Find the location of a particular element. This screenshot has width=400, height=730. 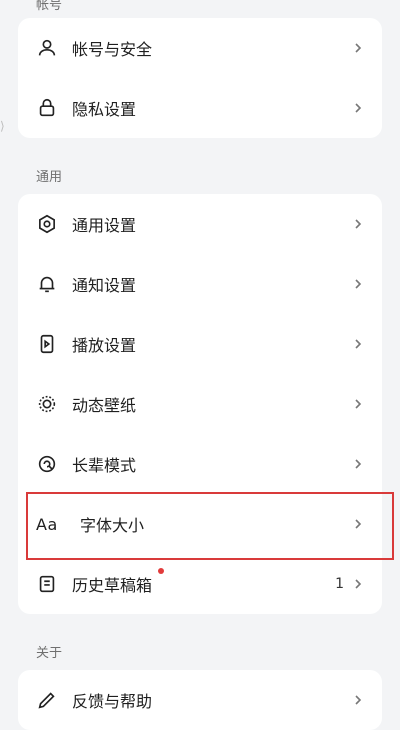

lock-icon is located at coordinates (47, 108).